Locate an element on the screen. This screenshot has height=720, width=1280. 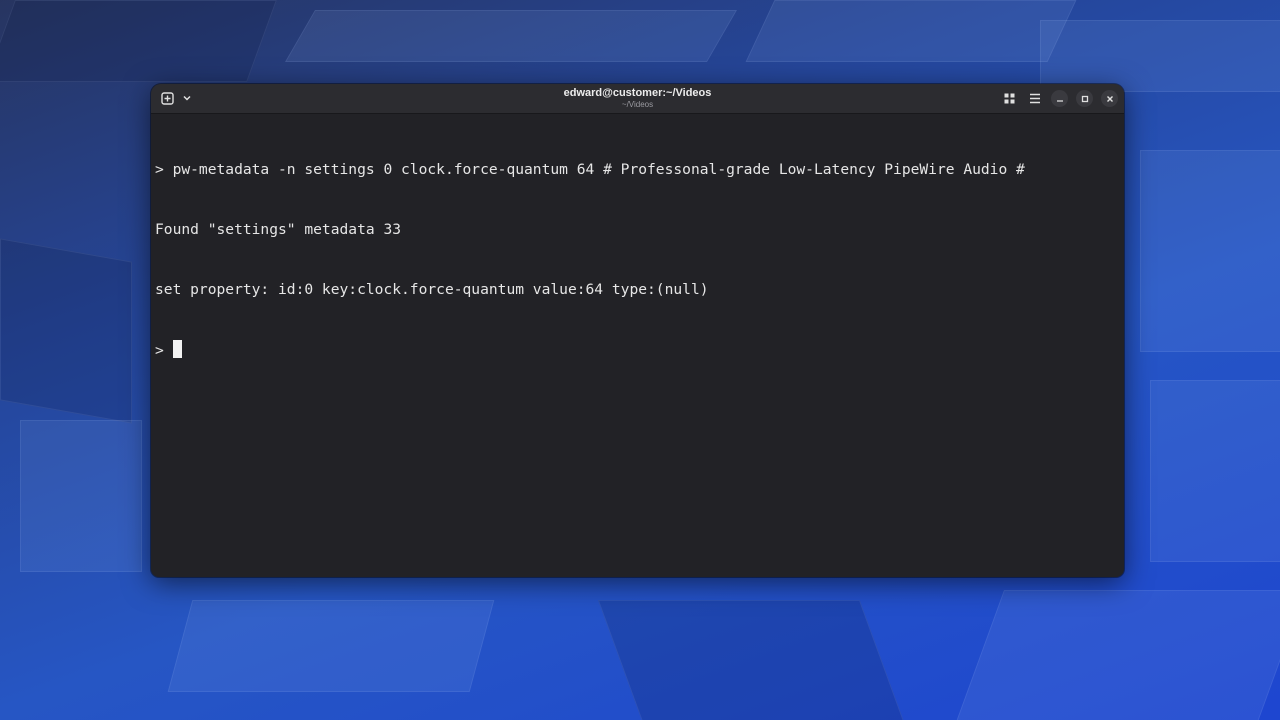
new-tab-icon is located at coordinates (167, 98).